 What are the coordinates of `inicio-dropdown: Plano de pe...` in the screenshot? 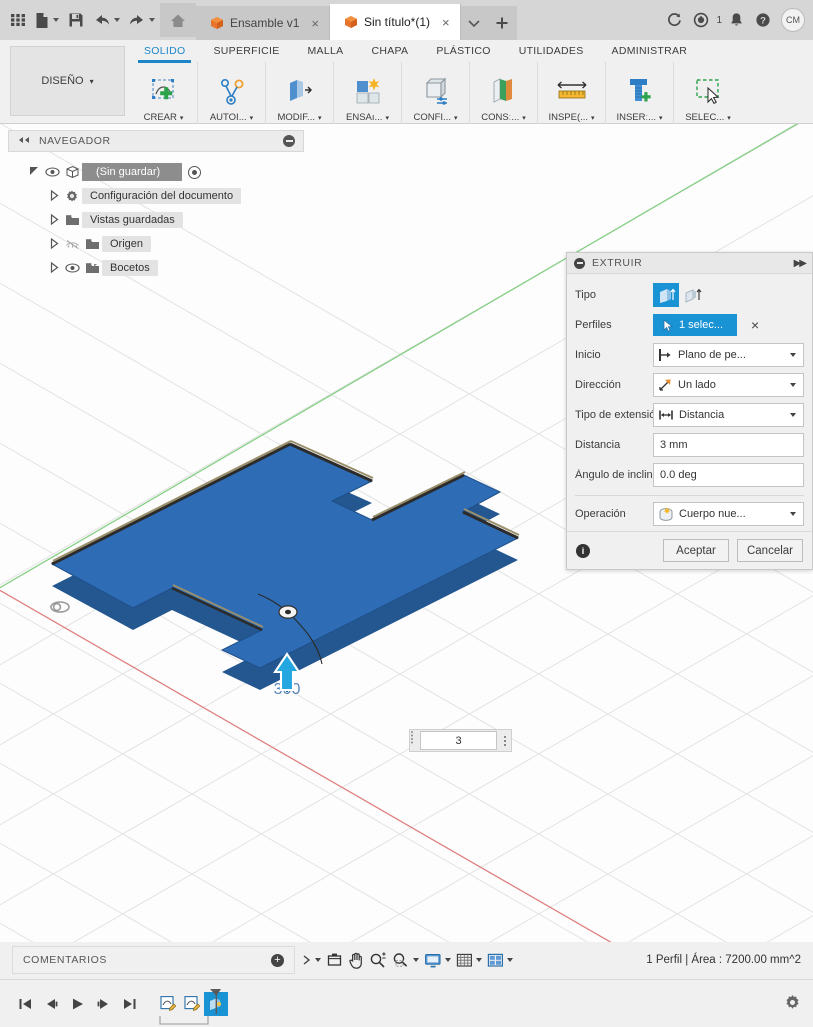 It's located at (728, 355).